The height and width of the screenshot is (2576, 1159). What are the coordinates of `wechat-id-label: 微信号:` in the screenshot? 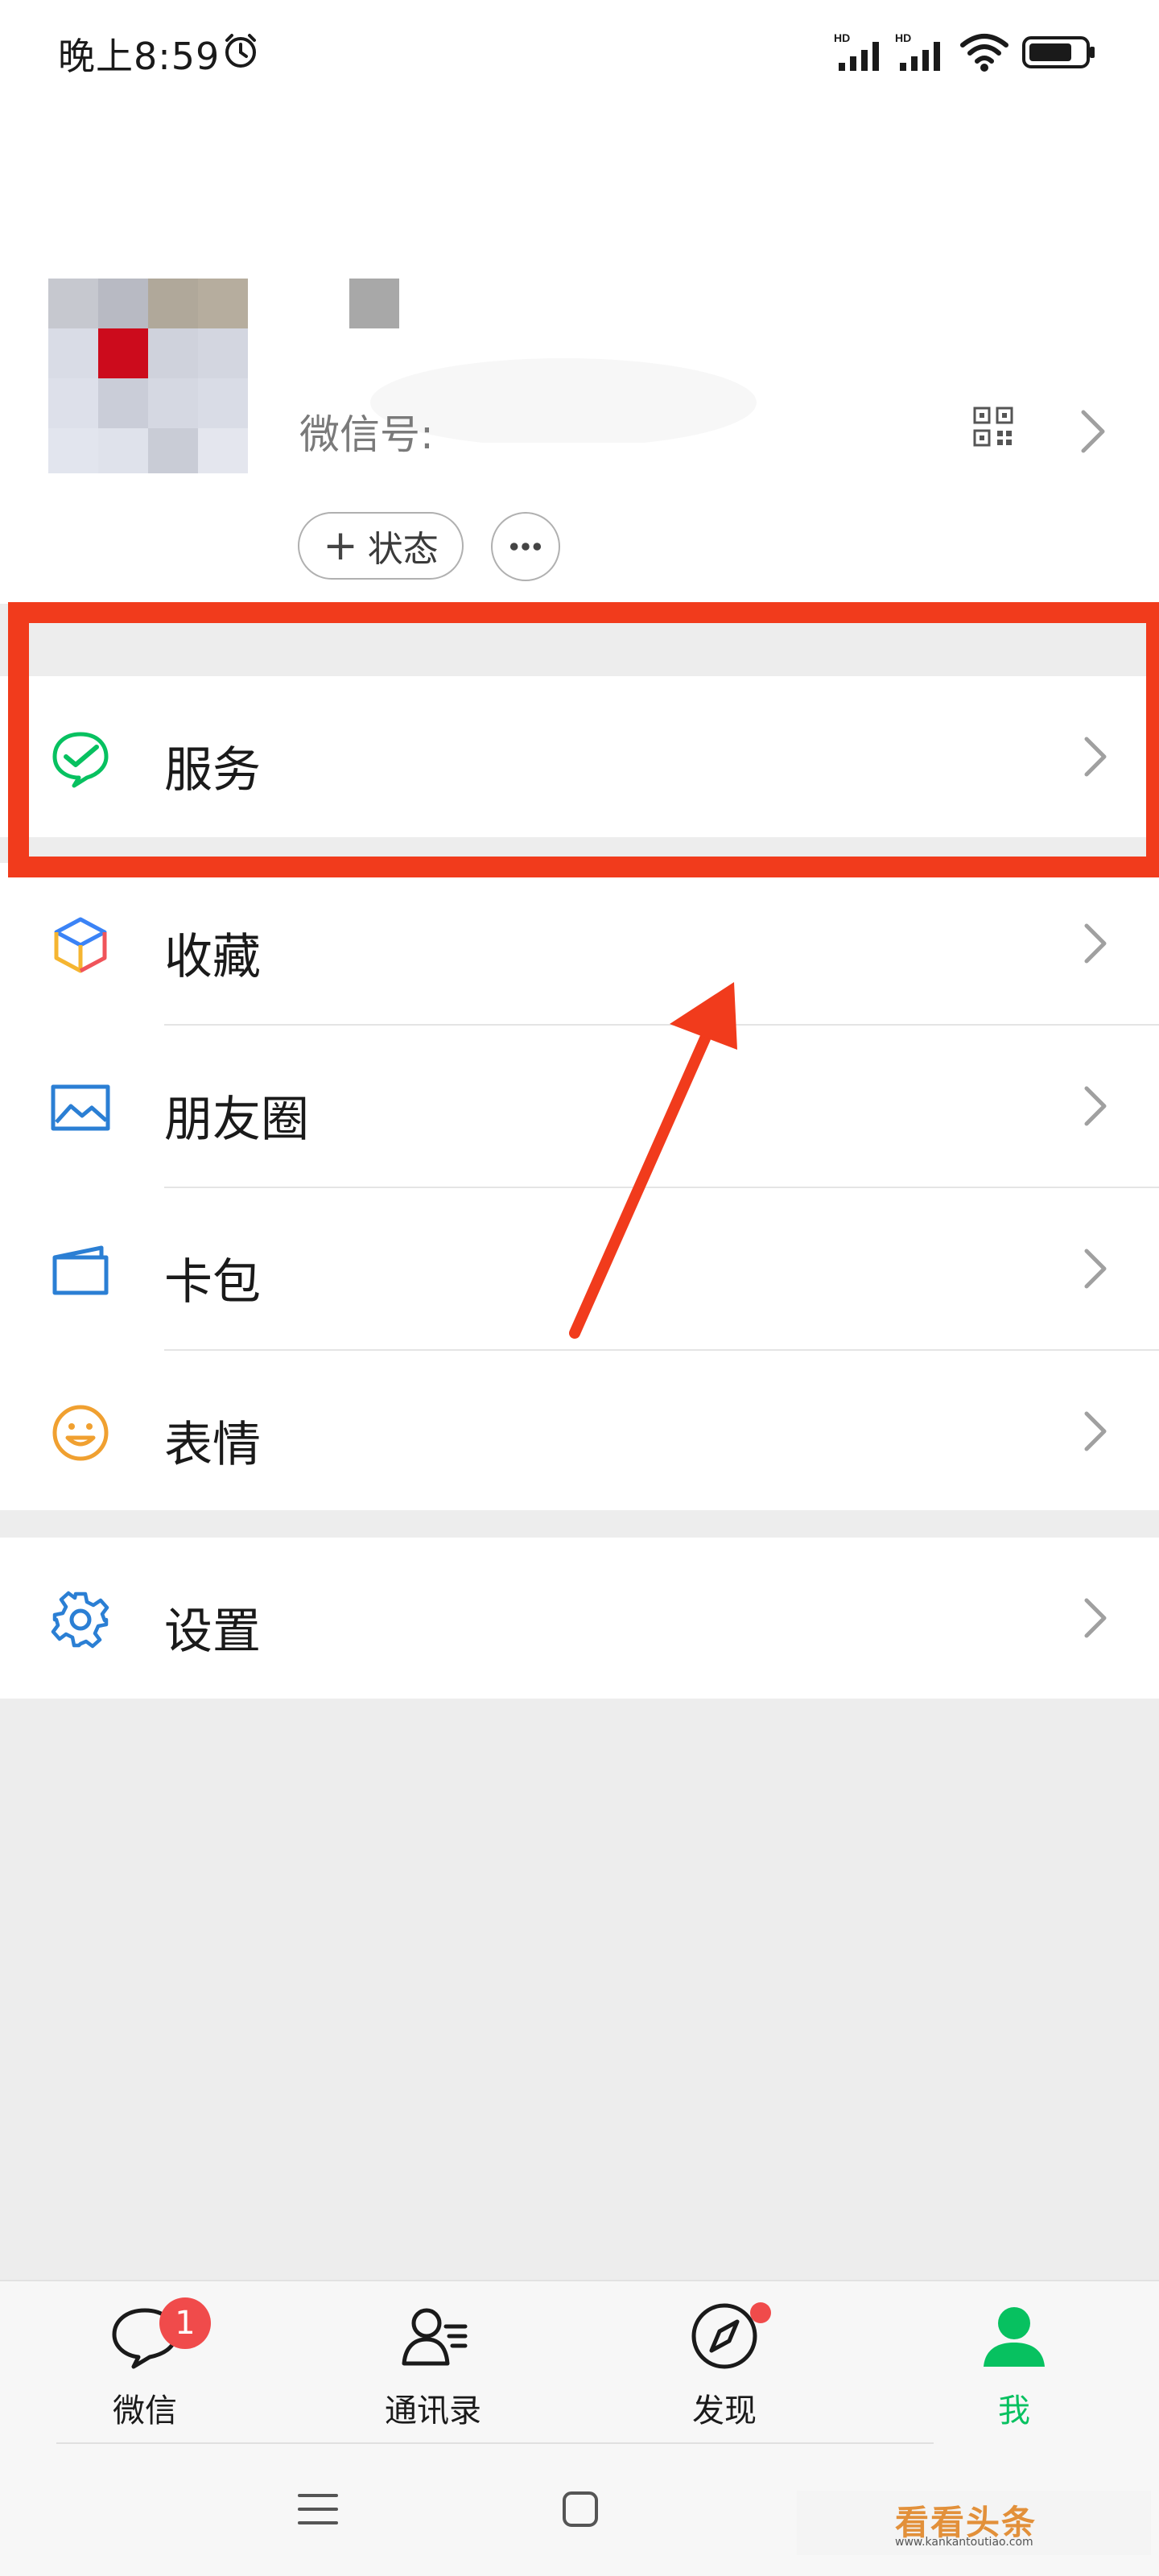 It's located at (366, 434).